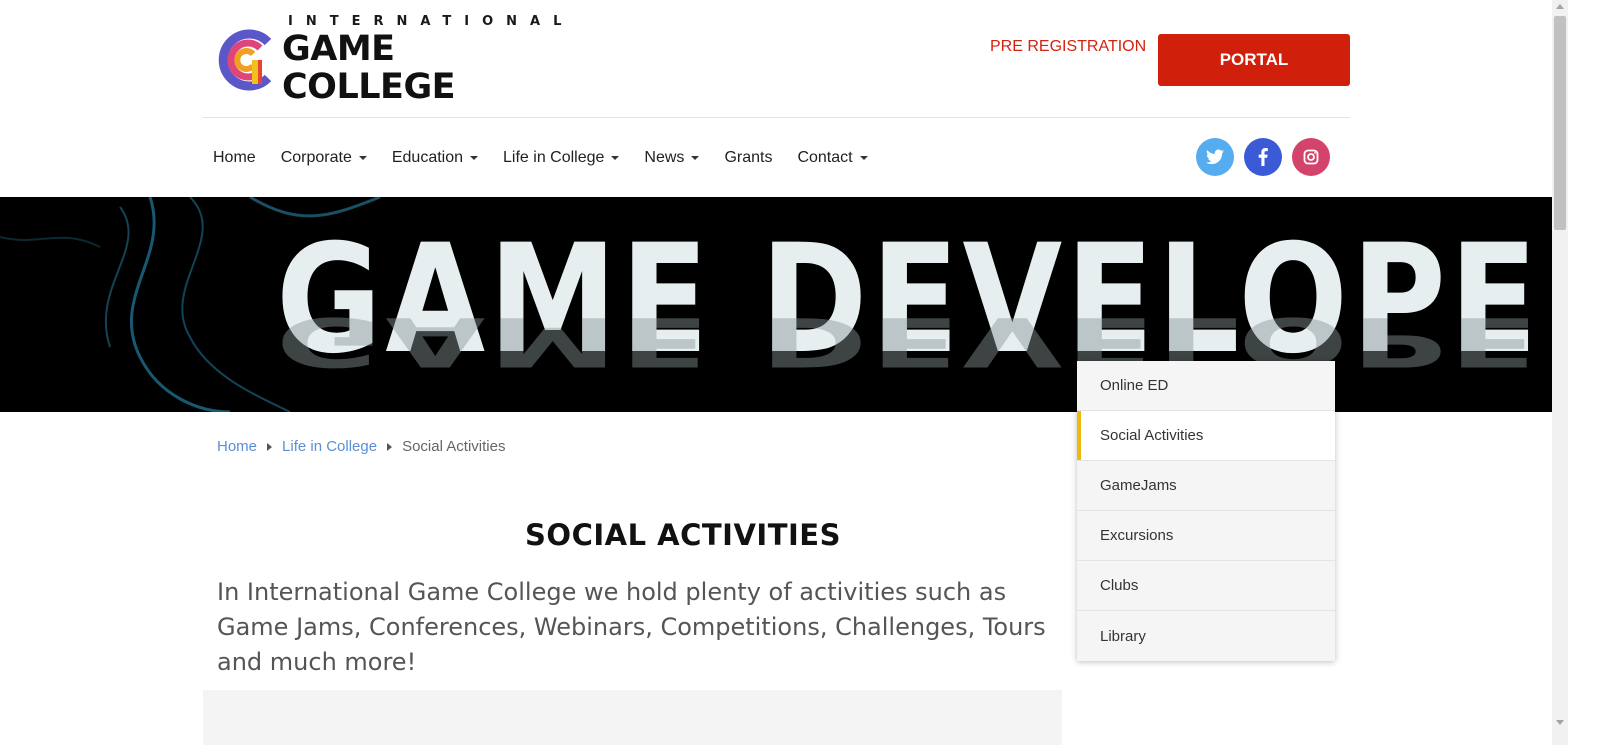 The image size is (1600, 745). I want to click on side-menu-item-excursions: Excursions, so click(1206, 536).